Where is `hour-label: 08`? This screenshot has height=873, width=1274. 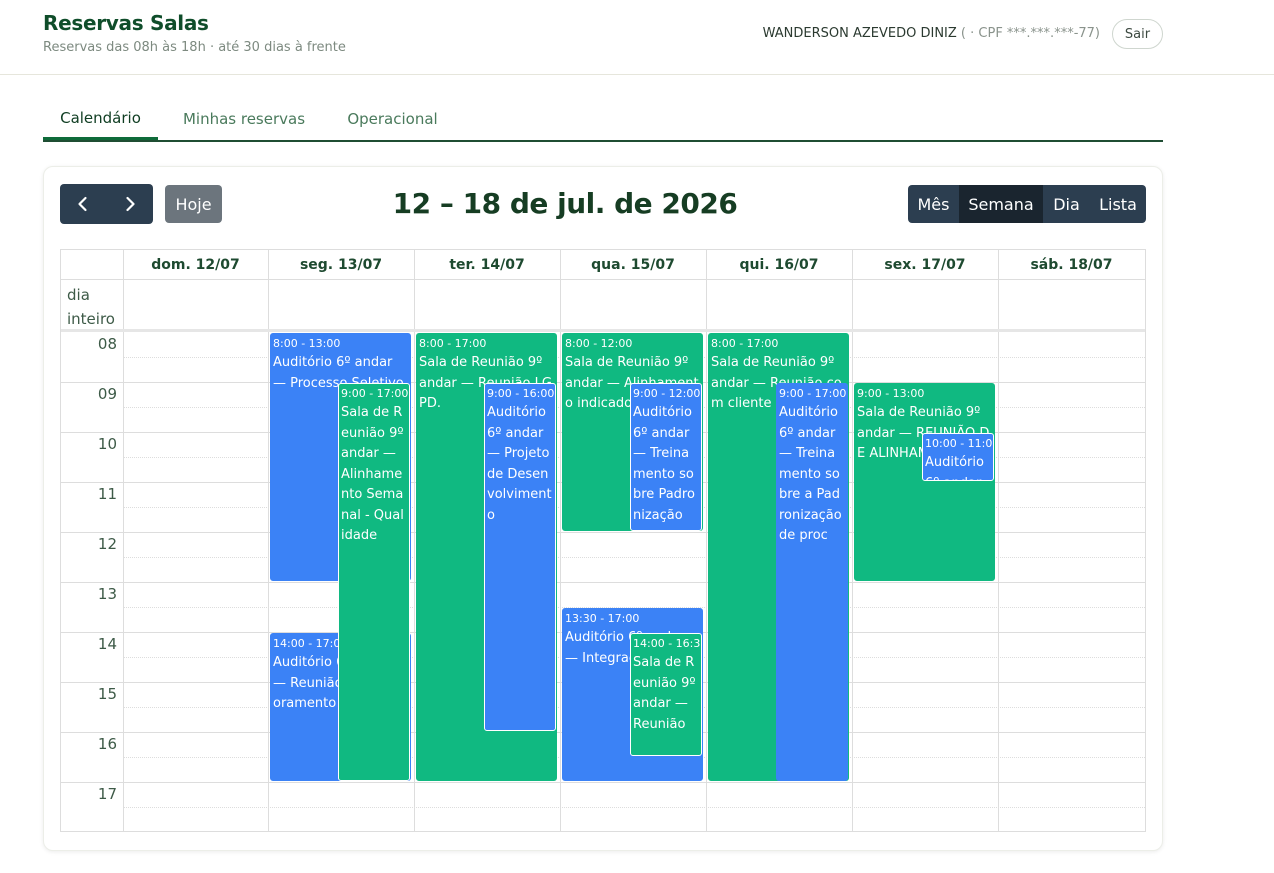 hour-label: 08 is located at coordinates (107, 344).